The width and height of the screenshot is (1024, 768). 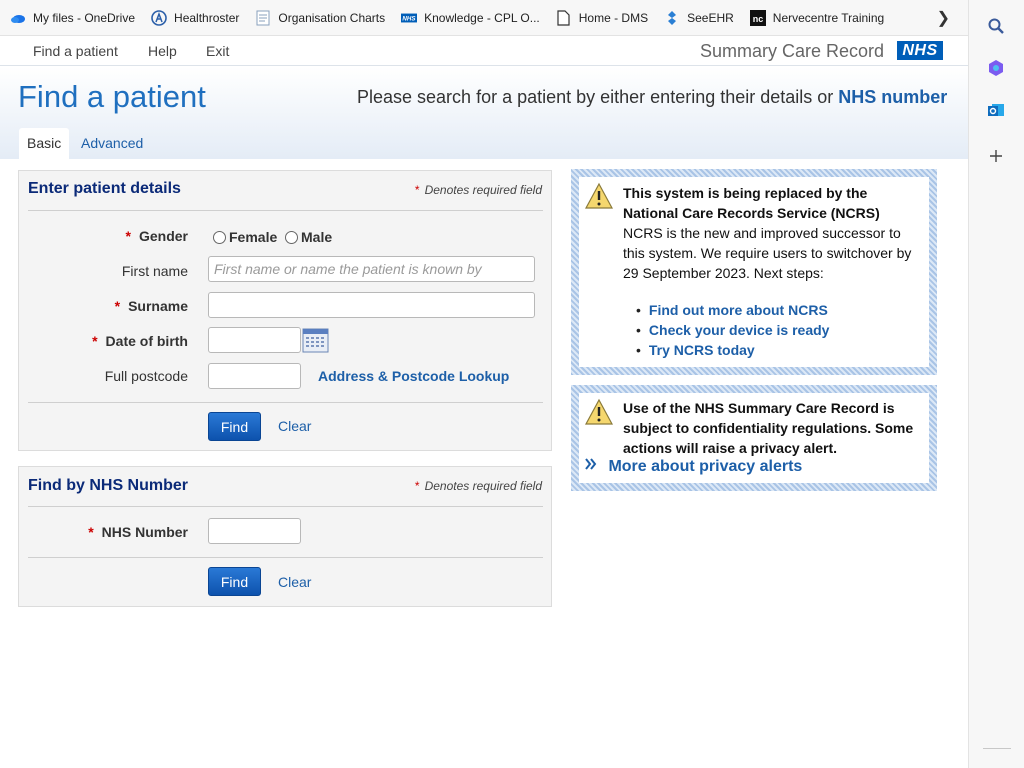 I want to click on ncrs-line: 29 September 2023. Next steps:, so click(x=723, y=273).